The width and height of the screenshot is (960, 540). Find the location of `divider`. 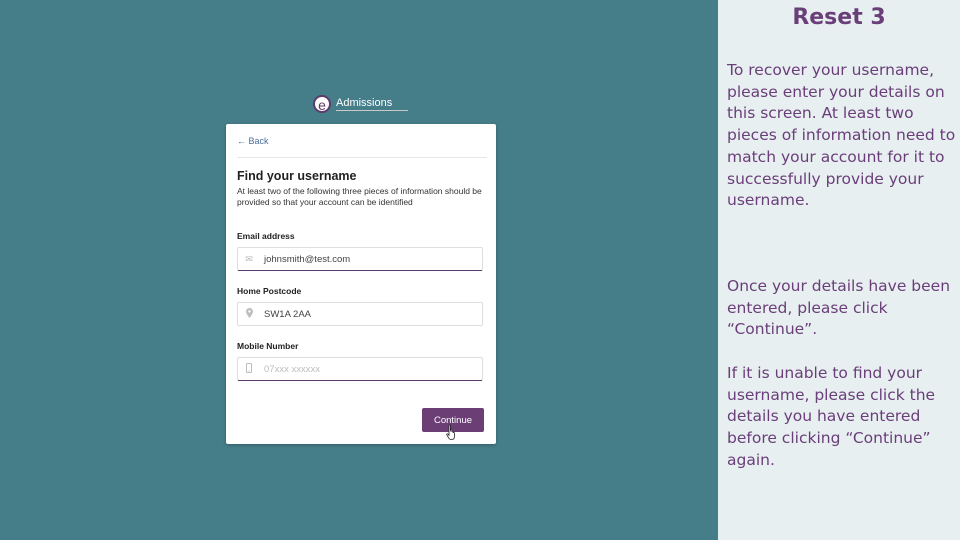

divider is located at coordinates (362, 157).